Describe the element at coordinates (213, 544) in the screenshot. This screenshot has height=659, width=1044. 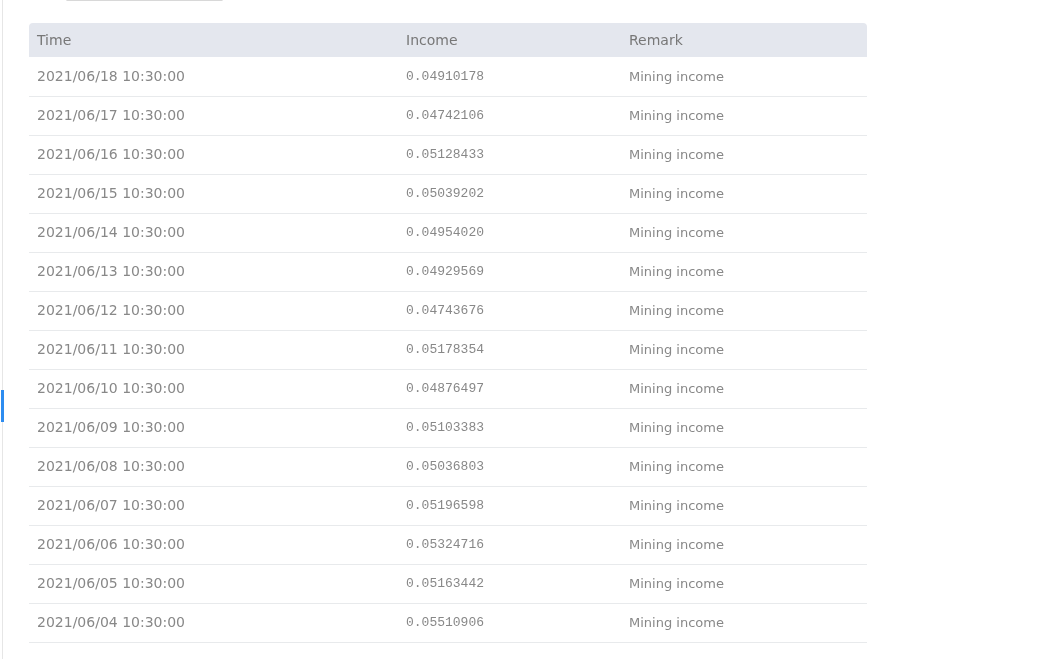
I see `table-cell: 2021/06/06 10:30:00` at that location.